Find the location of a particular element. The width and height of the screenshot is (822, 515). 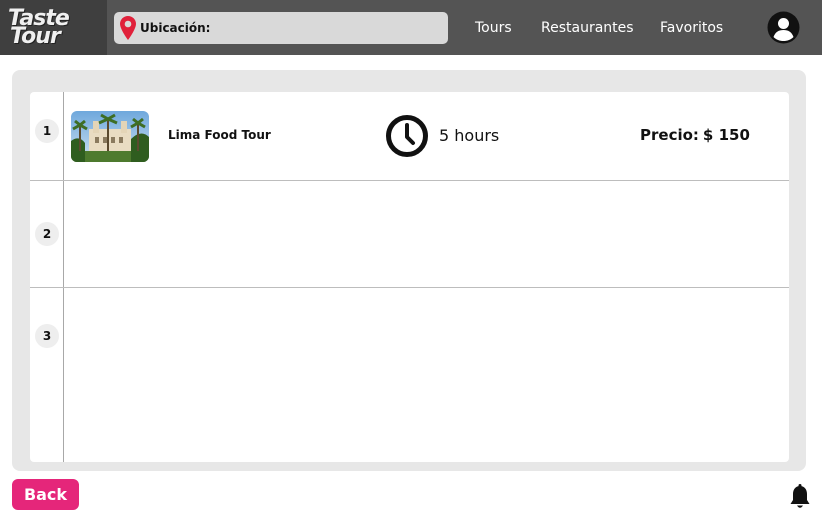

price-label: Precio: is located at coordinates (669, 135).